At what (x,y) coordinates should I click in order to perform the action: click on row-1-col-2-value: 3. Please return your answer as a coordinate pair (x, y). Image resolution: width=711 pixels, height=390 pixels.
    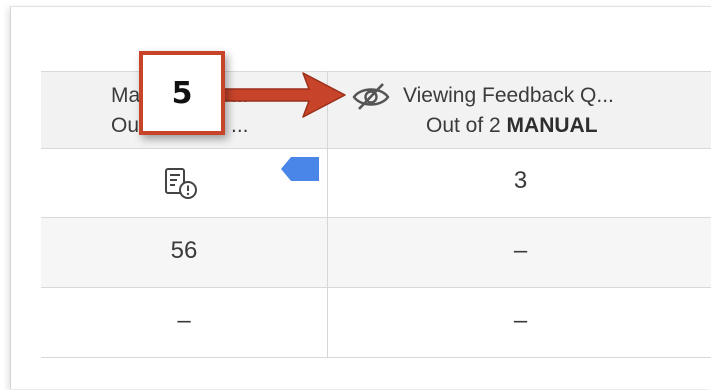
    Looking at the image, I should click on (519, 181).